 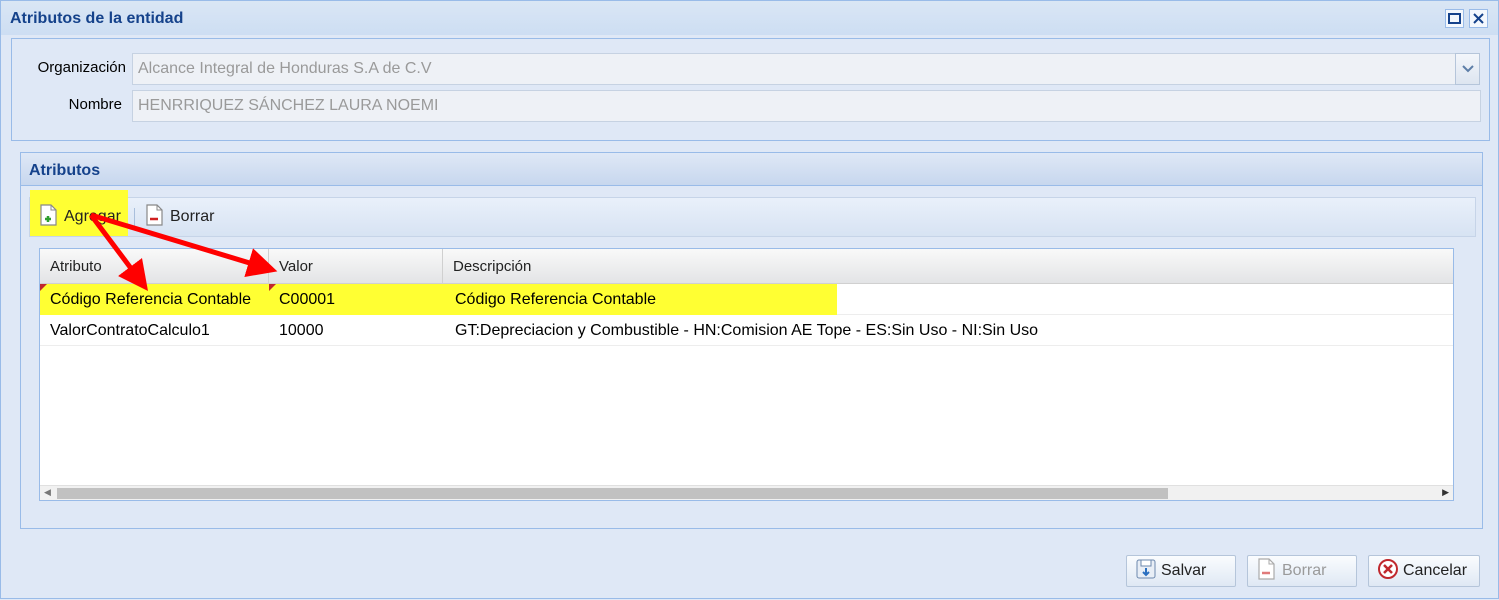 I want to click on save-button: Salvar, so click(x=1181, y=571).